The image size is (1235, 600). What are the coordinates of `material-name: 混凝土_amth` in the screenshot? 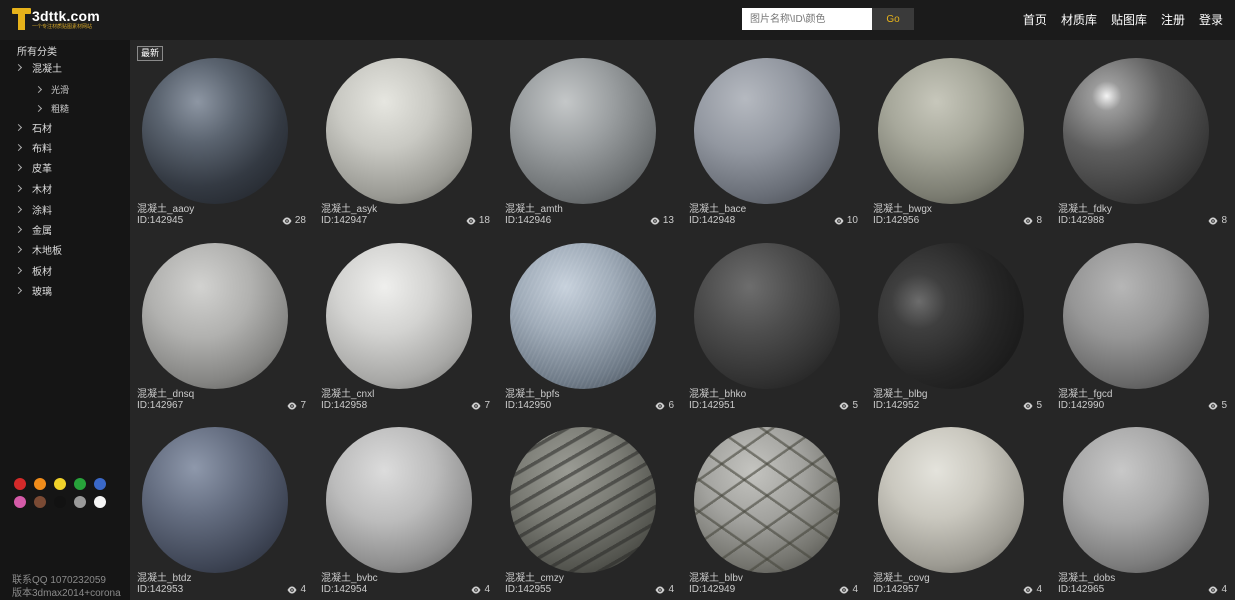 It's located at (534, 207).